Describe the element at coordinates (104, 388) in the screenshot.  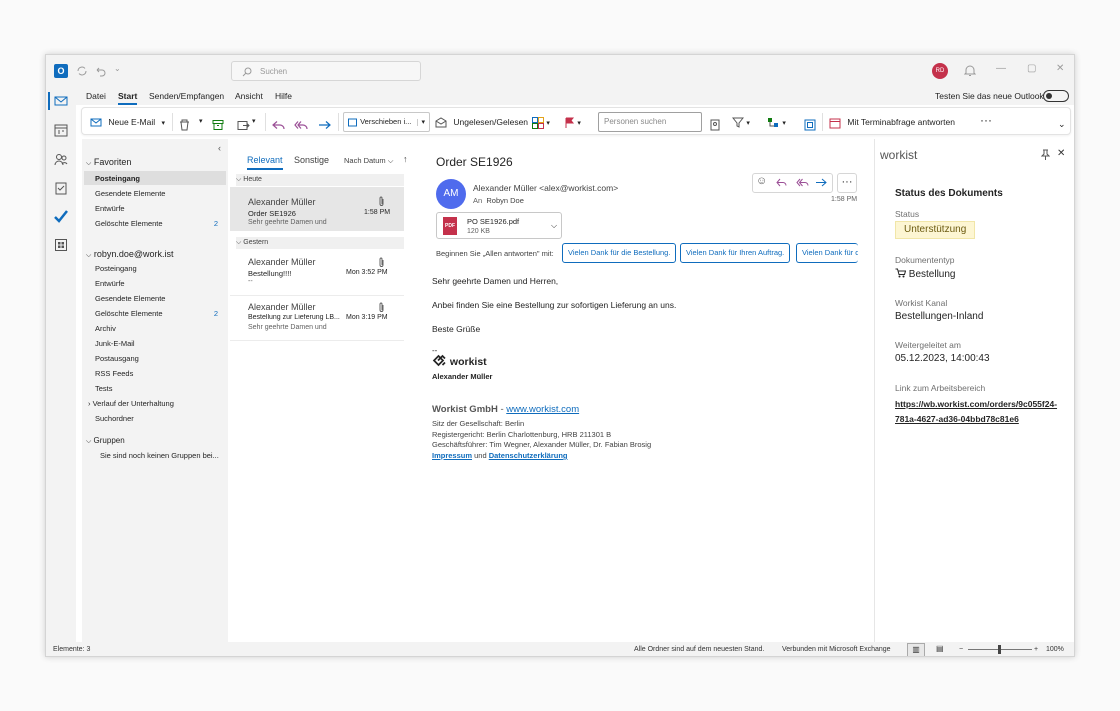
I see `folder-tests: Tests` at that location.